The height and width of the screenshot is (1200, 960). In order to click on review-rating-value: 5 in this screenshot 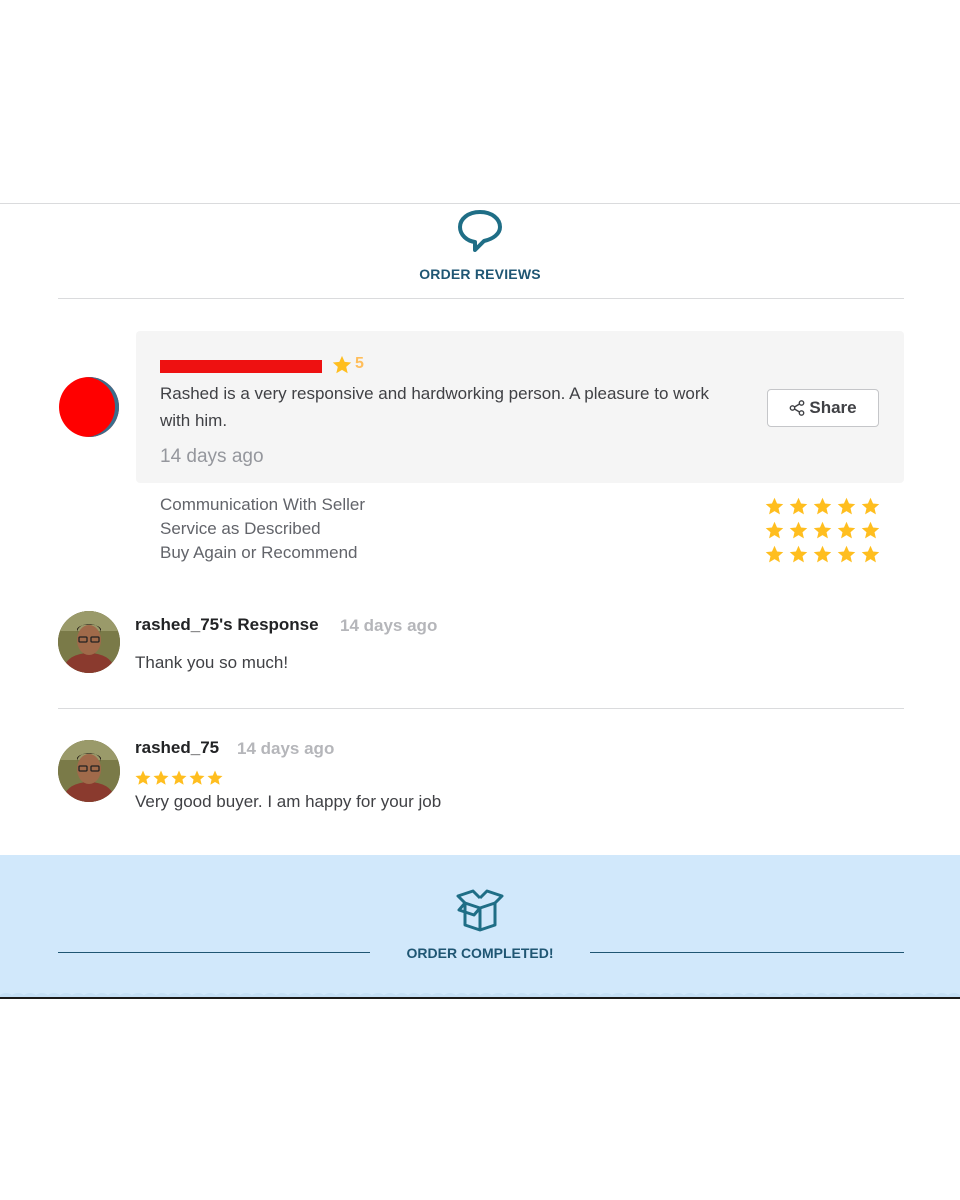, I will do `click(359, 363)`.